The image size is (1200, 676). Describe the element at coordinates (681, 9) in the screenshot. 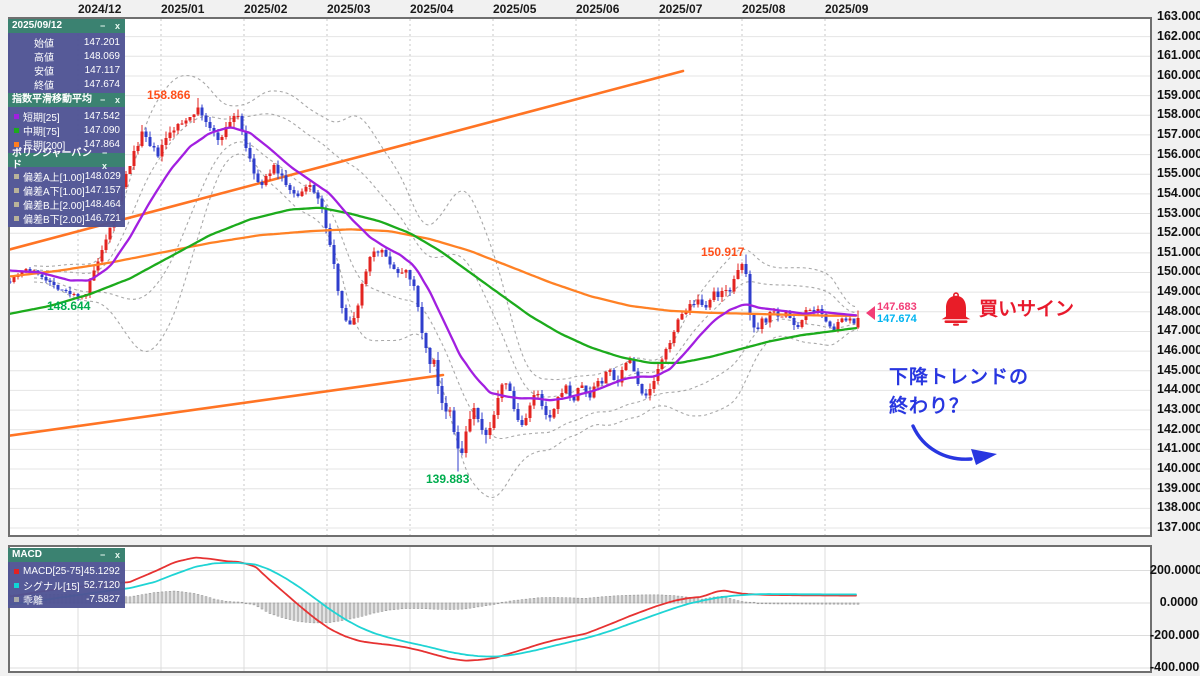

I see `time-axis-label: 2025/07` at that location.